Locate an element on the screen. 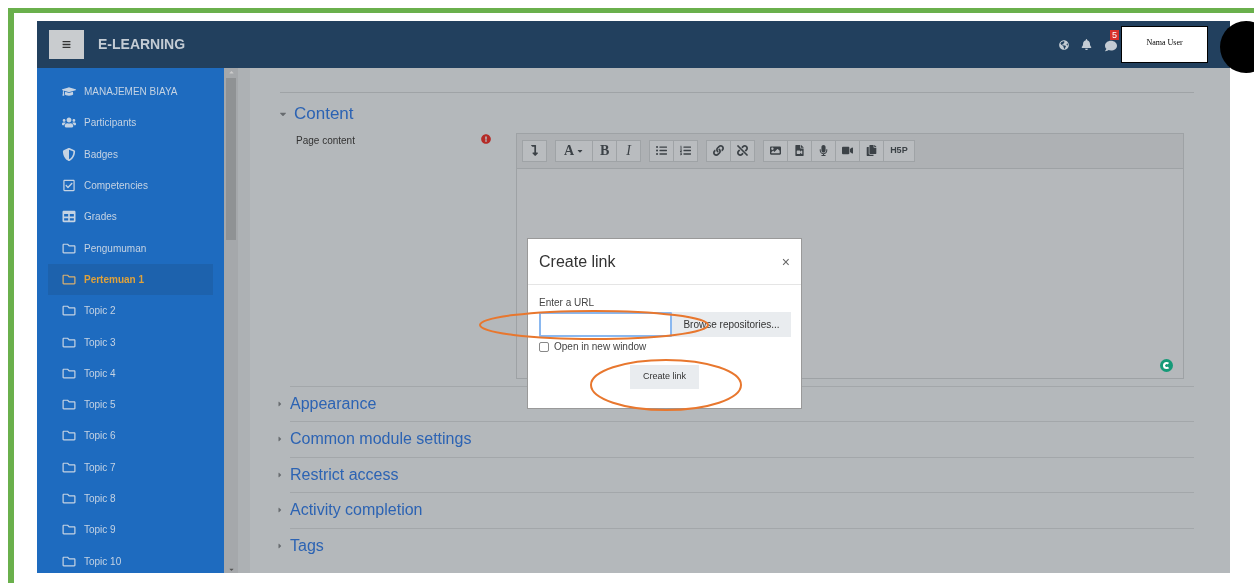  create-link-button: Create link is located at coordinates (664, 377).